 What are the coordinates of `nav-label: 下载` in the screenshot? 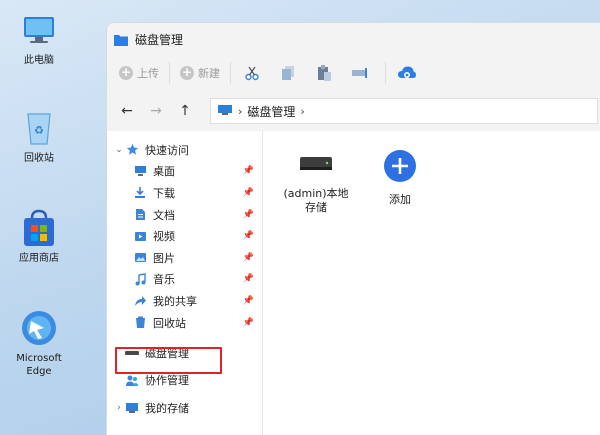 It's located at (164, 193).